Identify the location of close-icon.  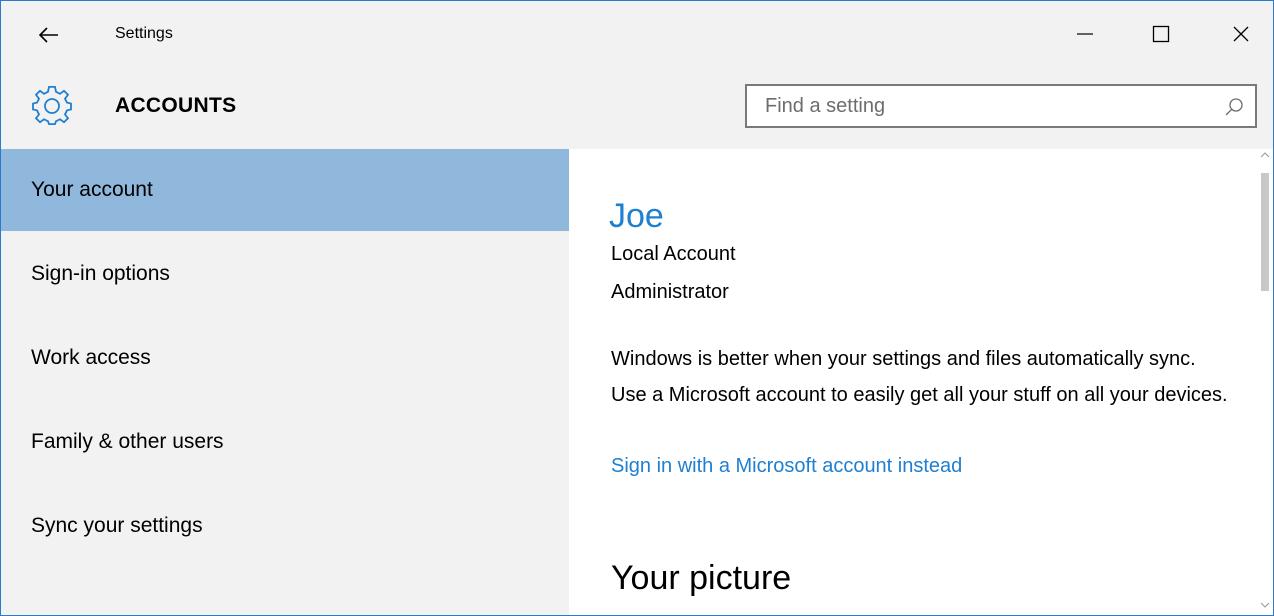
(1241, 34).